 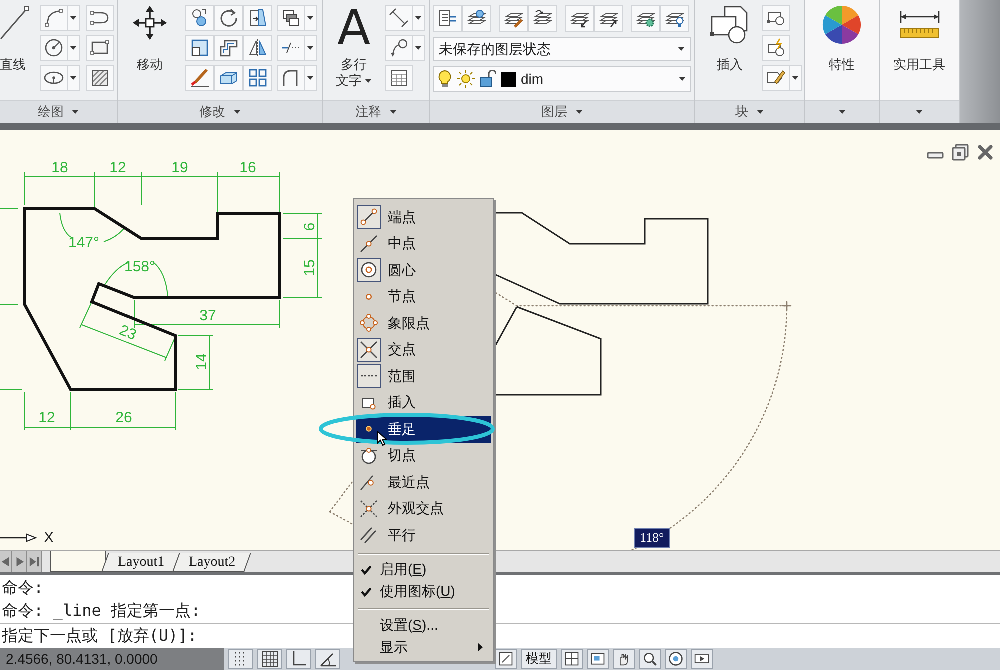 What do you see at coordinates (208, 316) in the screenshot?
I see `dimension-text: 37` at bounding box center [208, 316].